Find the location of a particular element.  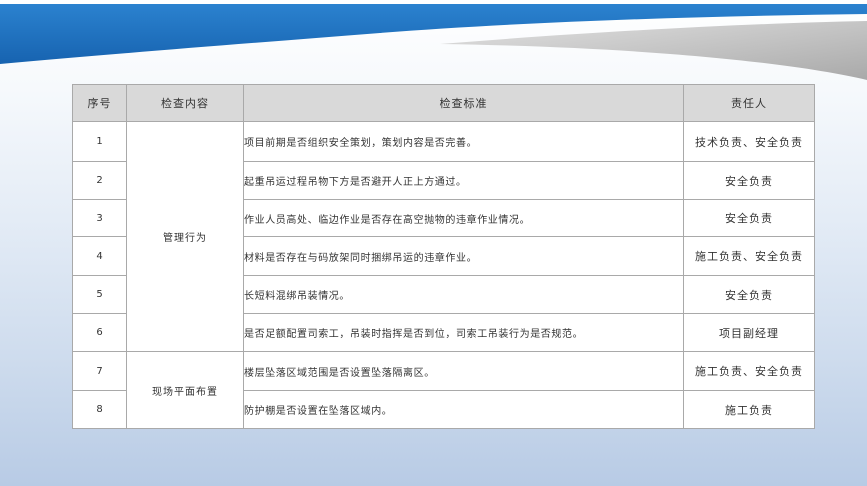

check-standard: 项目前期是否组织安全策划，策划内容是否完善。 is located at coordinates (463, 141).